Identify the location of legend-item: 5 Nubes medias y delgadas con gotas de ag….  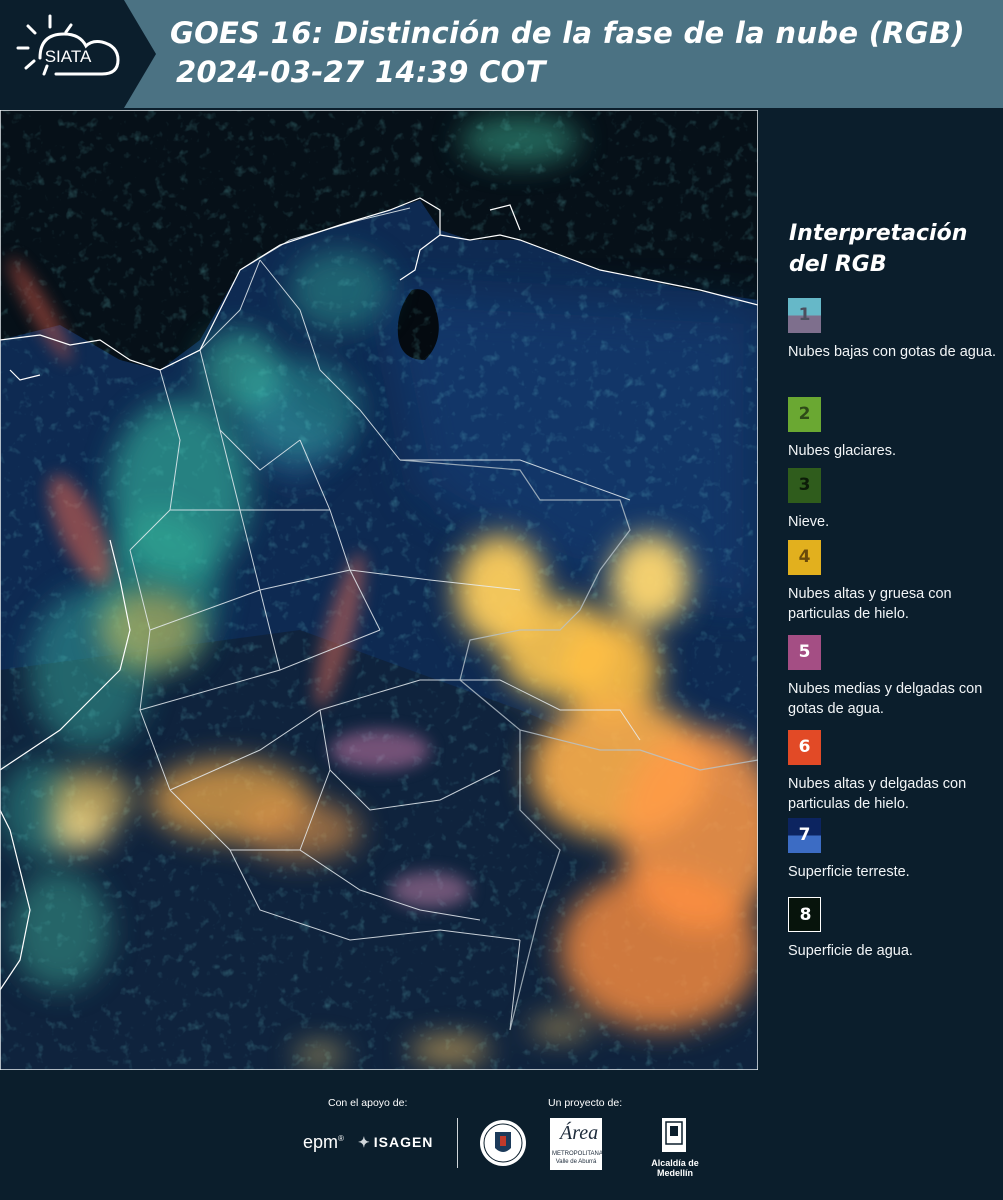
(895, 677).